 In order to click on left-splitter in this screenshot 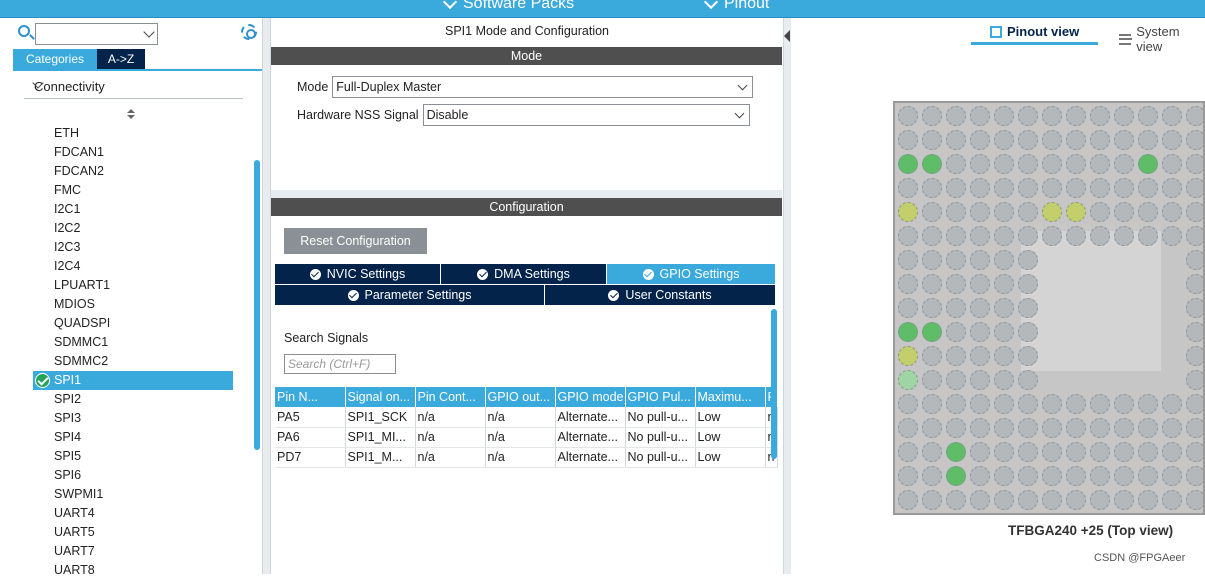, I will do `click(267, 296)`.